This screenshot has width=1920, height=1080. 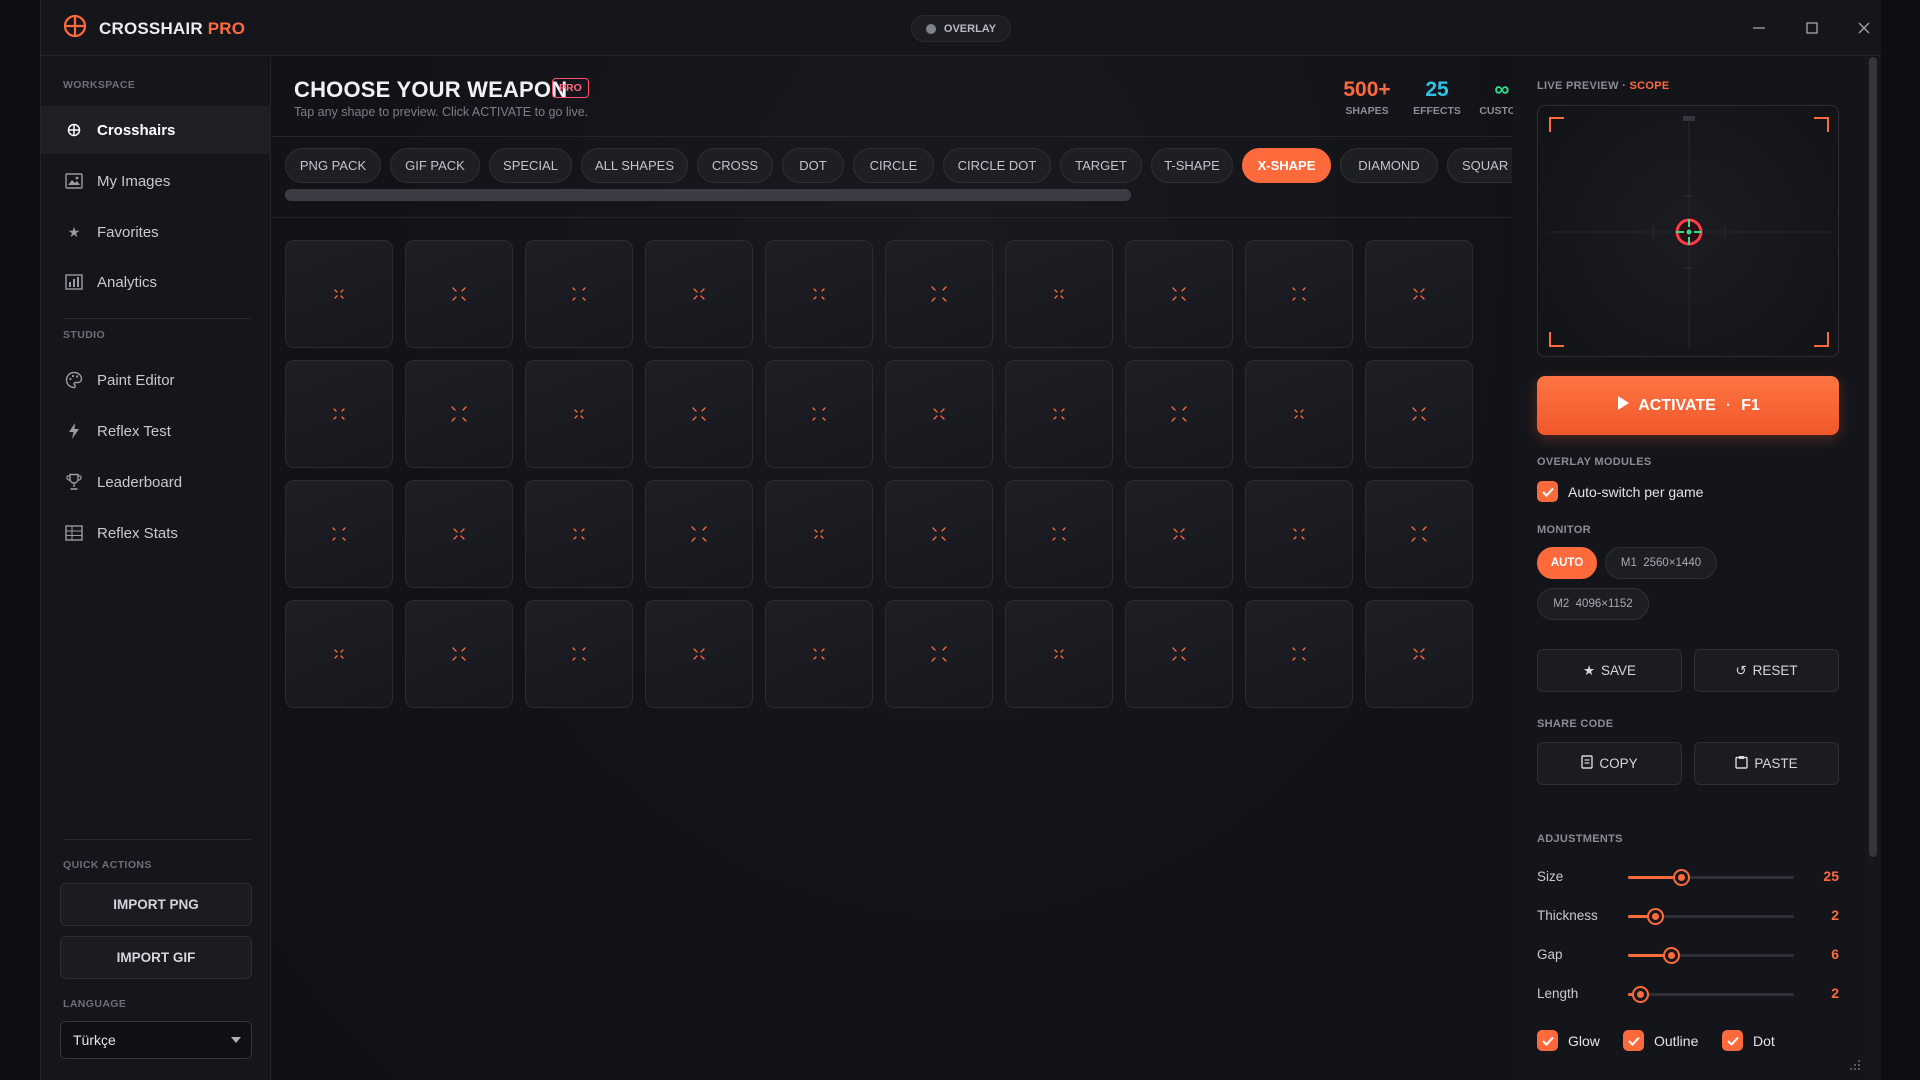 I want to click on tab-circle-dot: CIRCLE DOT, so click(x=997, y=165).